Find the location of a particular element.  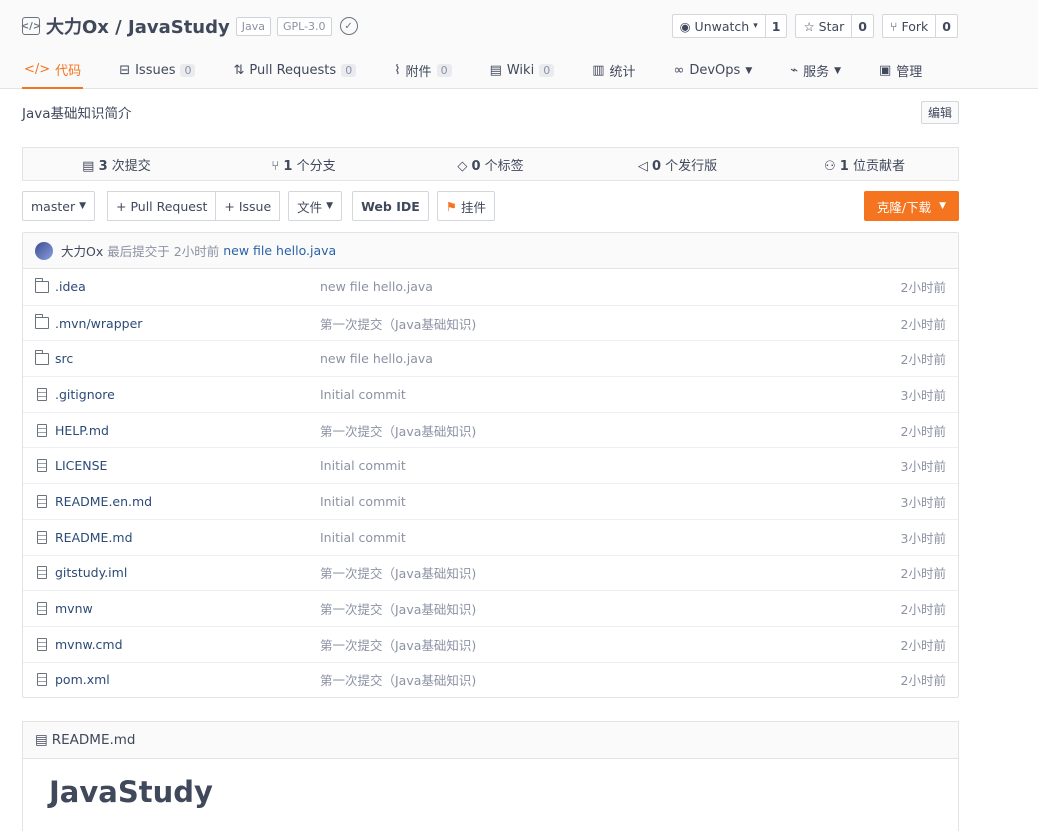

fork-button: ⑂ Fork 0 is located at coordinates (920, 26).